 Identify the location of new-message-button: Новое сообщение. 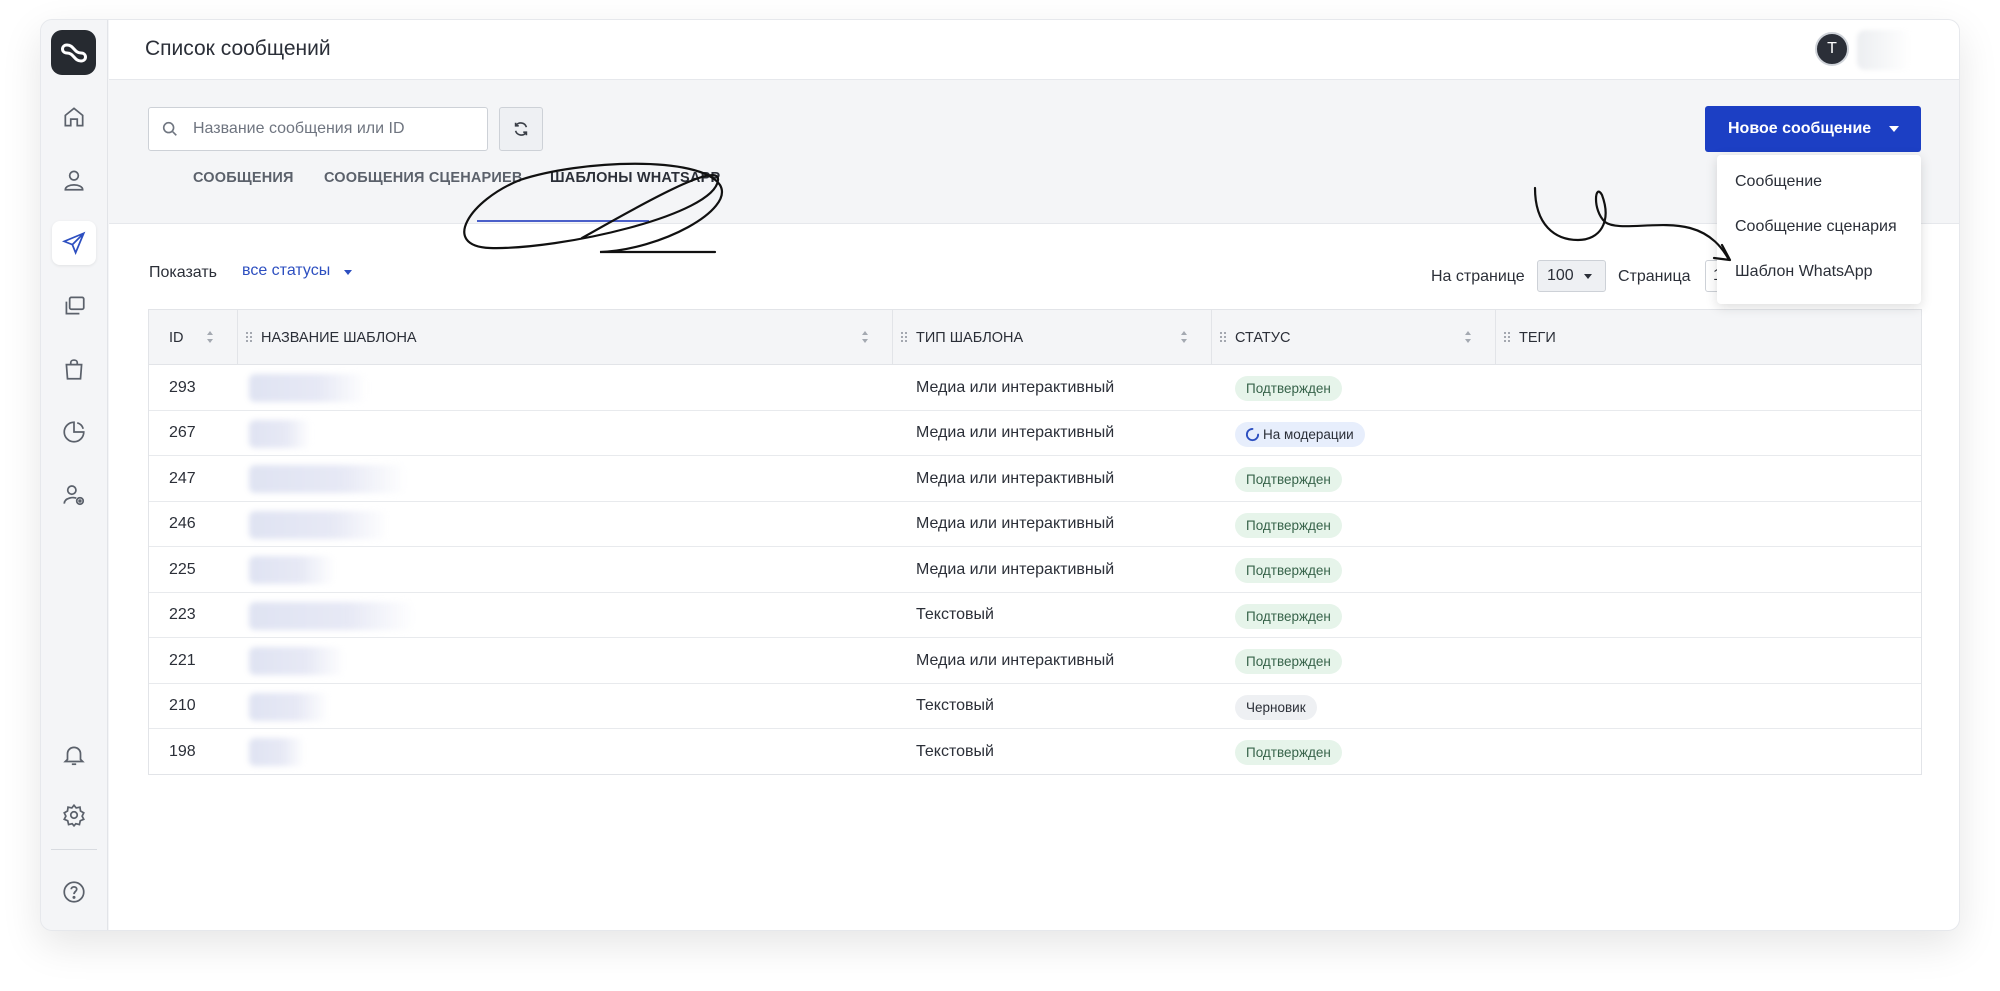
(1813, 129).